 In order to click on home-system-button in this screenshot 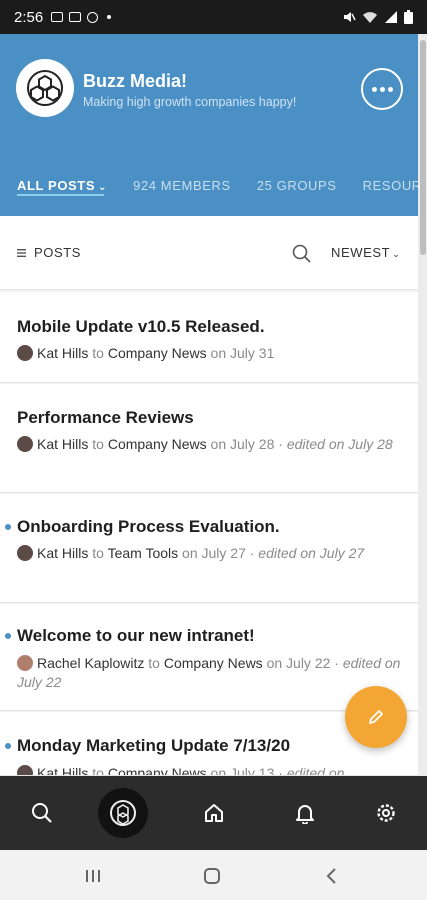, I will do `click(212, 876)`.